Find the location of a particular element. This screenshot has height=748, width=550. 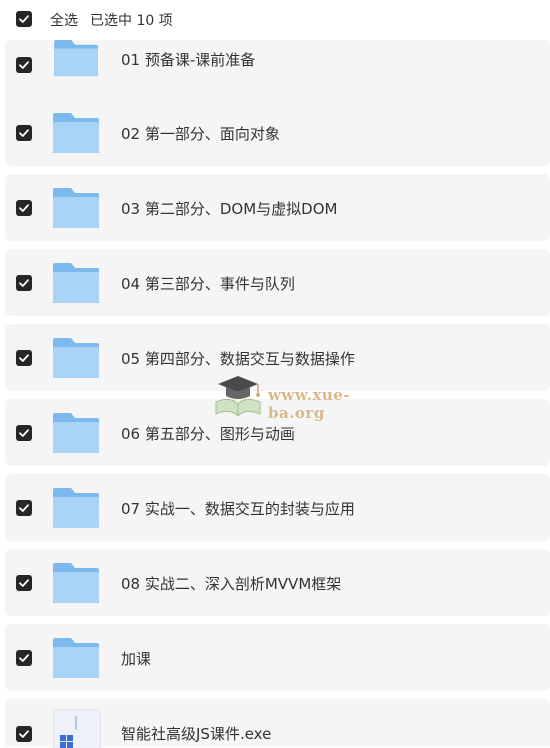

item-name: 智能社高级JS课件.exe is located at coordinates (196, 734).